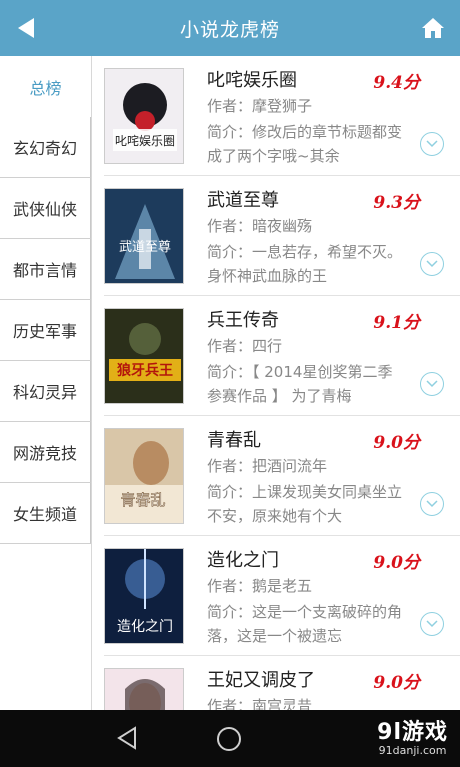 The image size is (460, 767). I want to click on book-author: 作者：南宫灵昔, so click(260, 703).